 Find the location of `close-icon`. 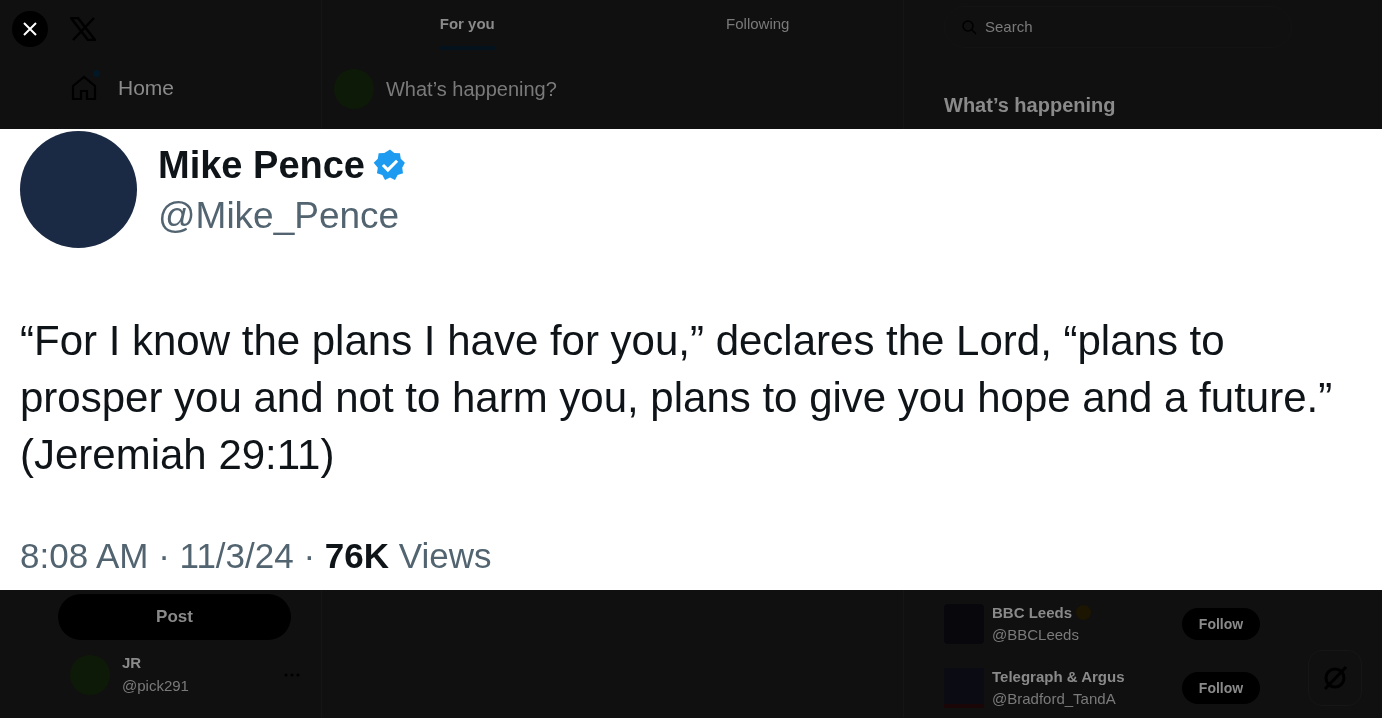

close-icon is located at coordinates (30, 29).